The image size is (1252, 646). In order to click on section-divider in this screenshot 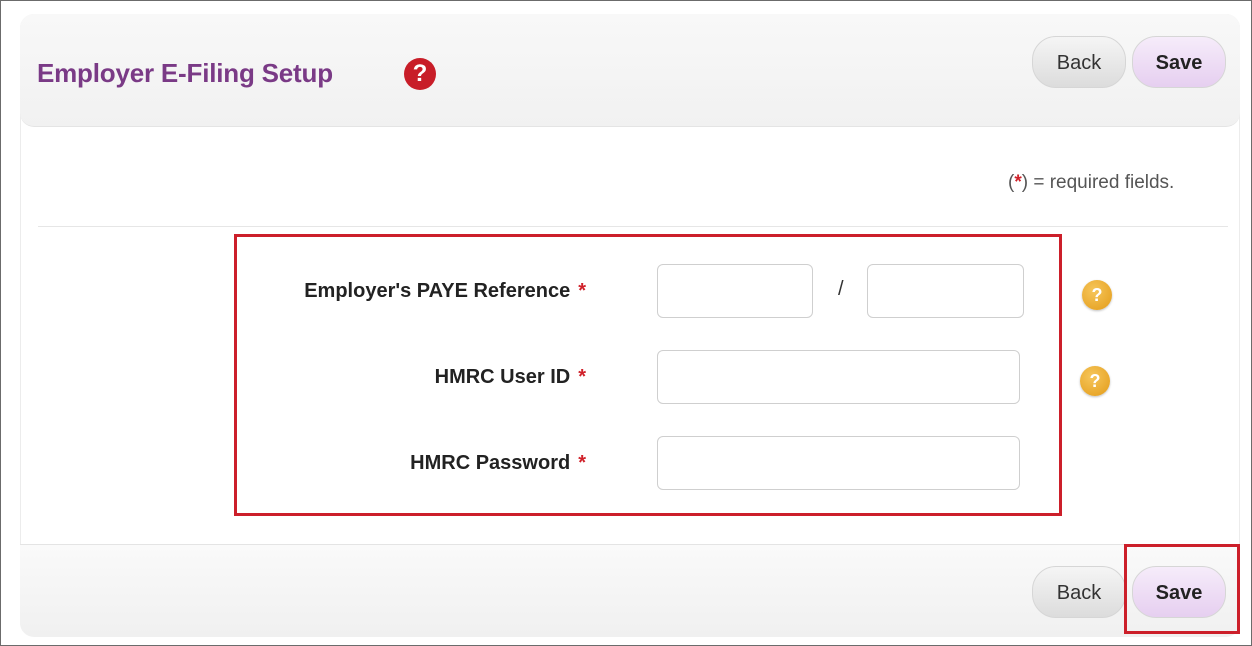, I will do `click(633, 226)`.